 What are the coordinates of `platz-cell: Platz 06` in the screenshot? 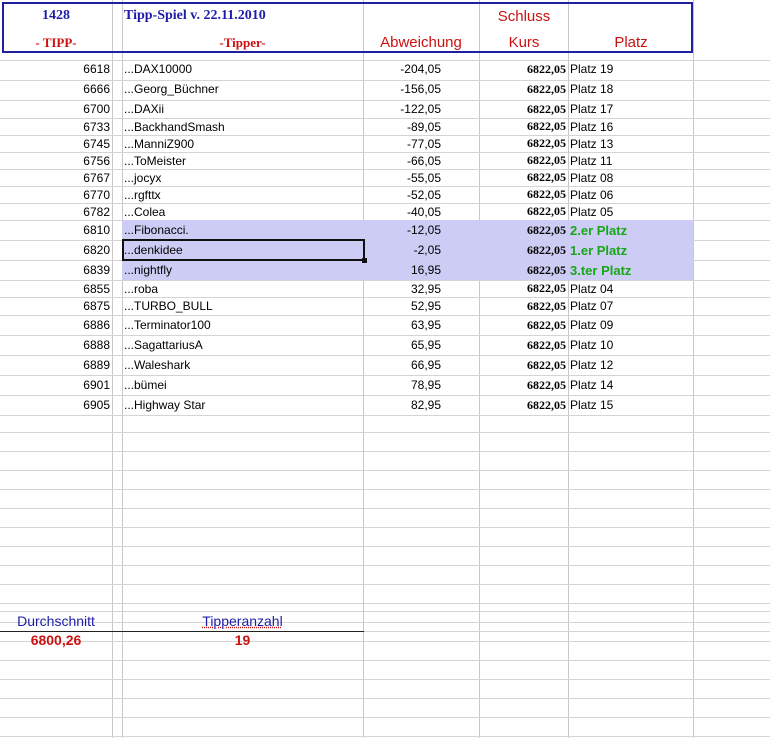 It's located at (631, 194).